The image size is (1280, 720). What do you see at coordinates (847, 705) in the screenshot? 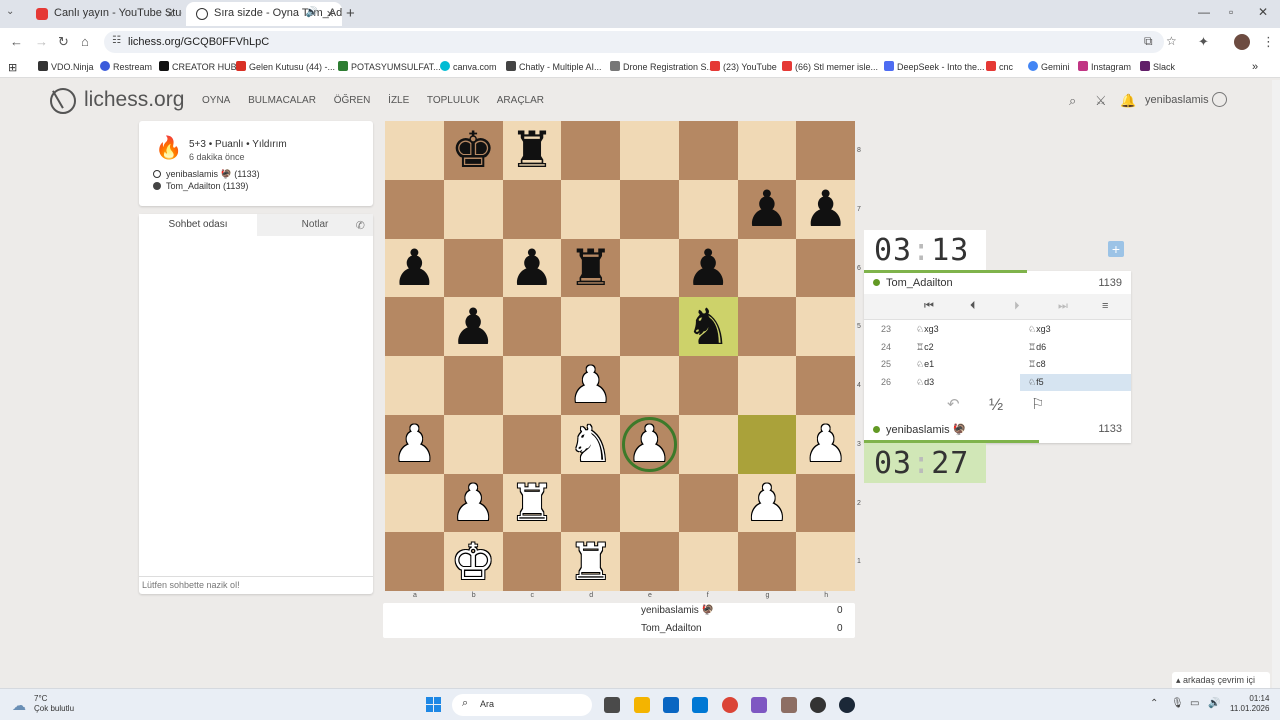
I see `steam-icon` at bounding box center [847, 705].